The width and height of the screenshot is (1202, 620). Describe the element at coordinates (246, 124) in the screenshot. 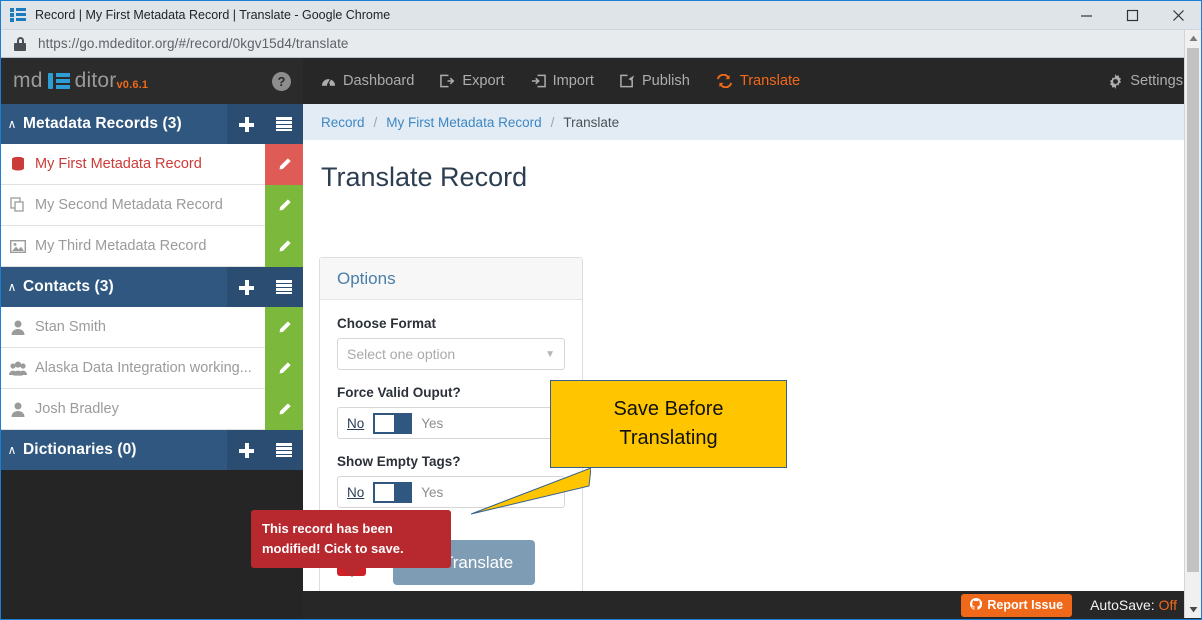

I see `add-record-button` at that location.